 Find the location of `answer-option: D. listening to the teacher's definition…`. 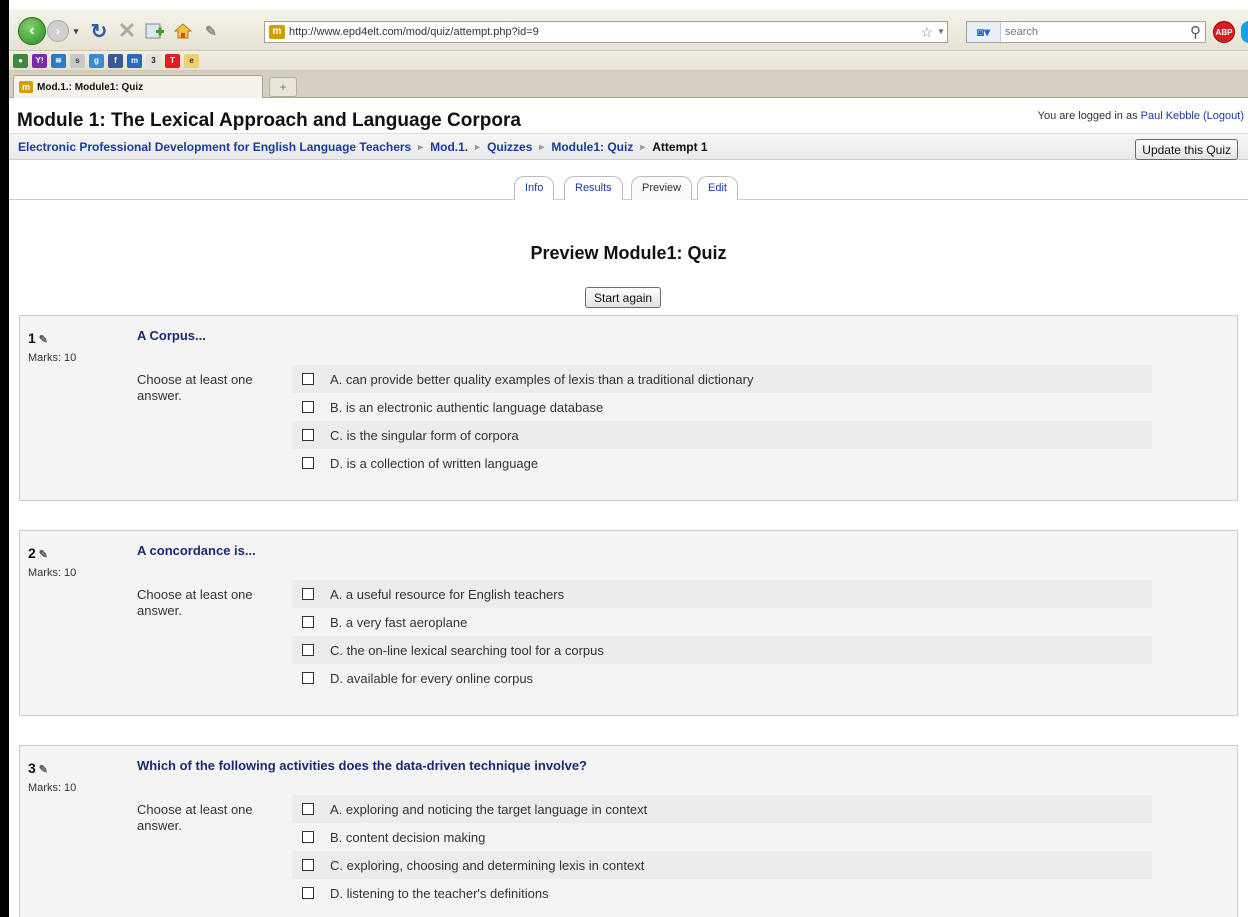

answer-option: D. listening to the teacher's definition… is located at coordinates (722, 893).